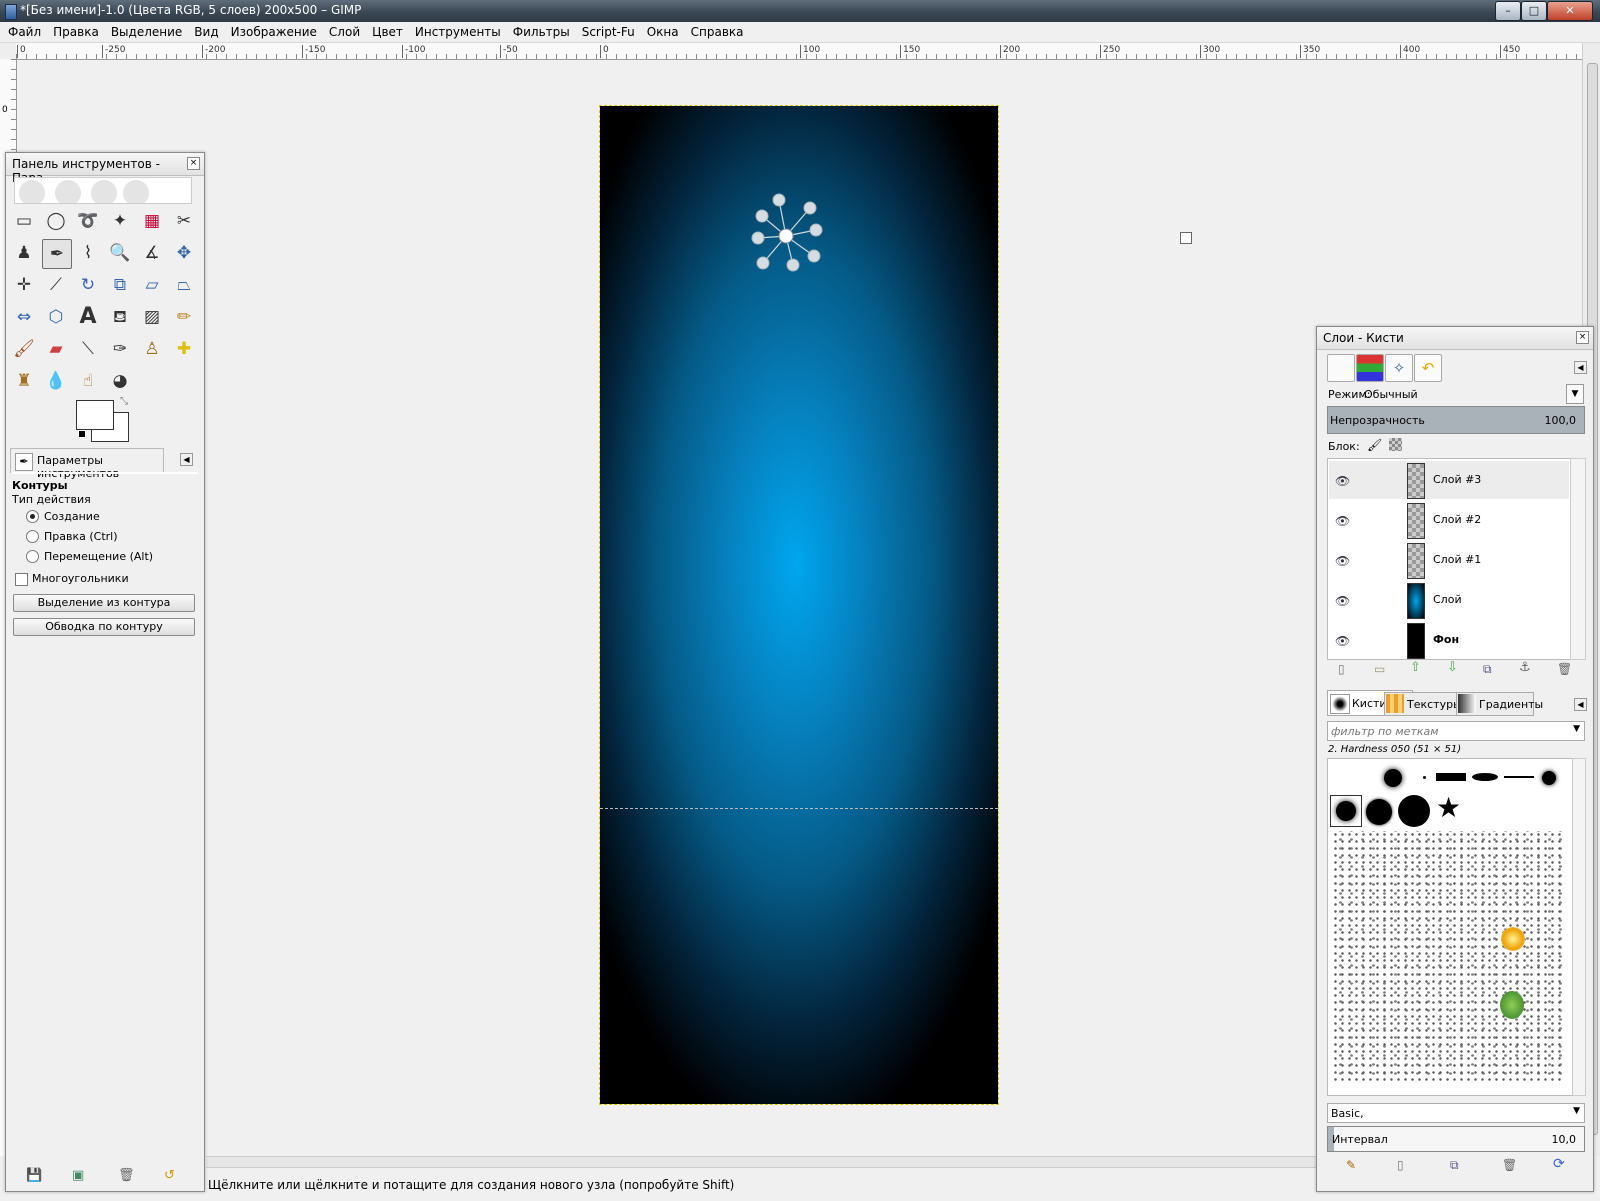 Image resolution: width=1600 pixels, height=1201 pixels. I want to click on measure-icon: ∡, so click(152, 253).